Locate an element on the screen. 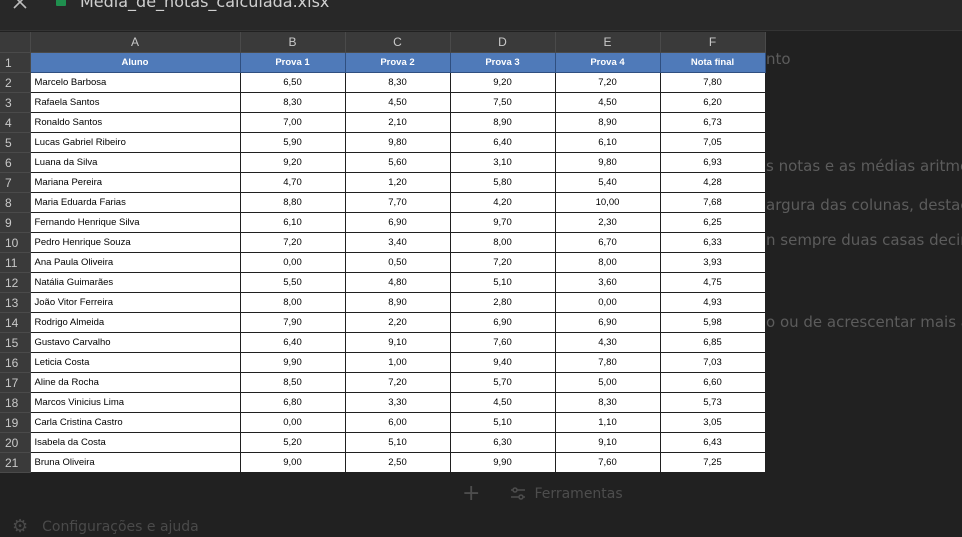 The image size is (962, 537). grade-cell: 9,20 is located at coordinates (292, 162).